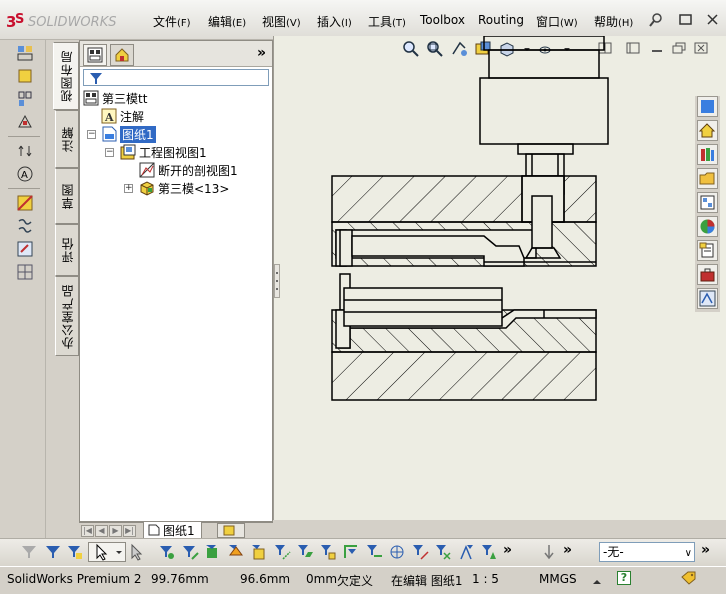  What do you see at coordinates (259, 552) in the screenshot?
I see `filter-solid-bodies-icon` at bounding box center [259, 552].